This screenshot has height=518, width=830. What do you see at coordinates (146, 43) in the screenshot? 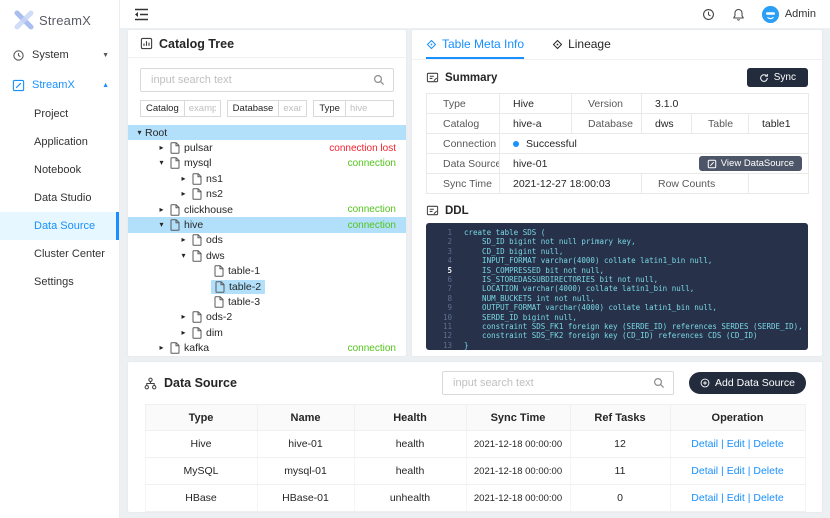
I see `catalog-tree-icon` at bounding box center [146, 43].